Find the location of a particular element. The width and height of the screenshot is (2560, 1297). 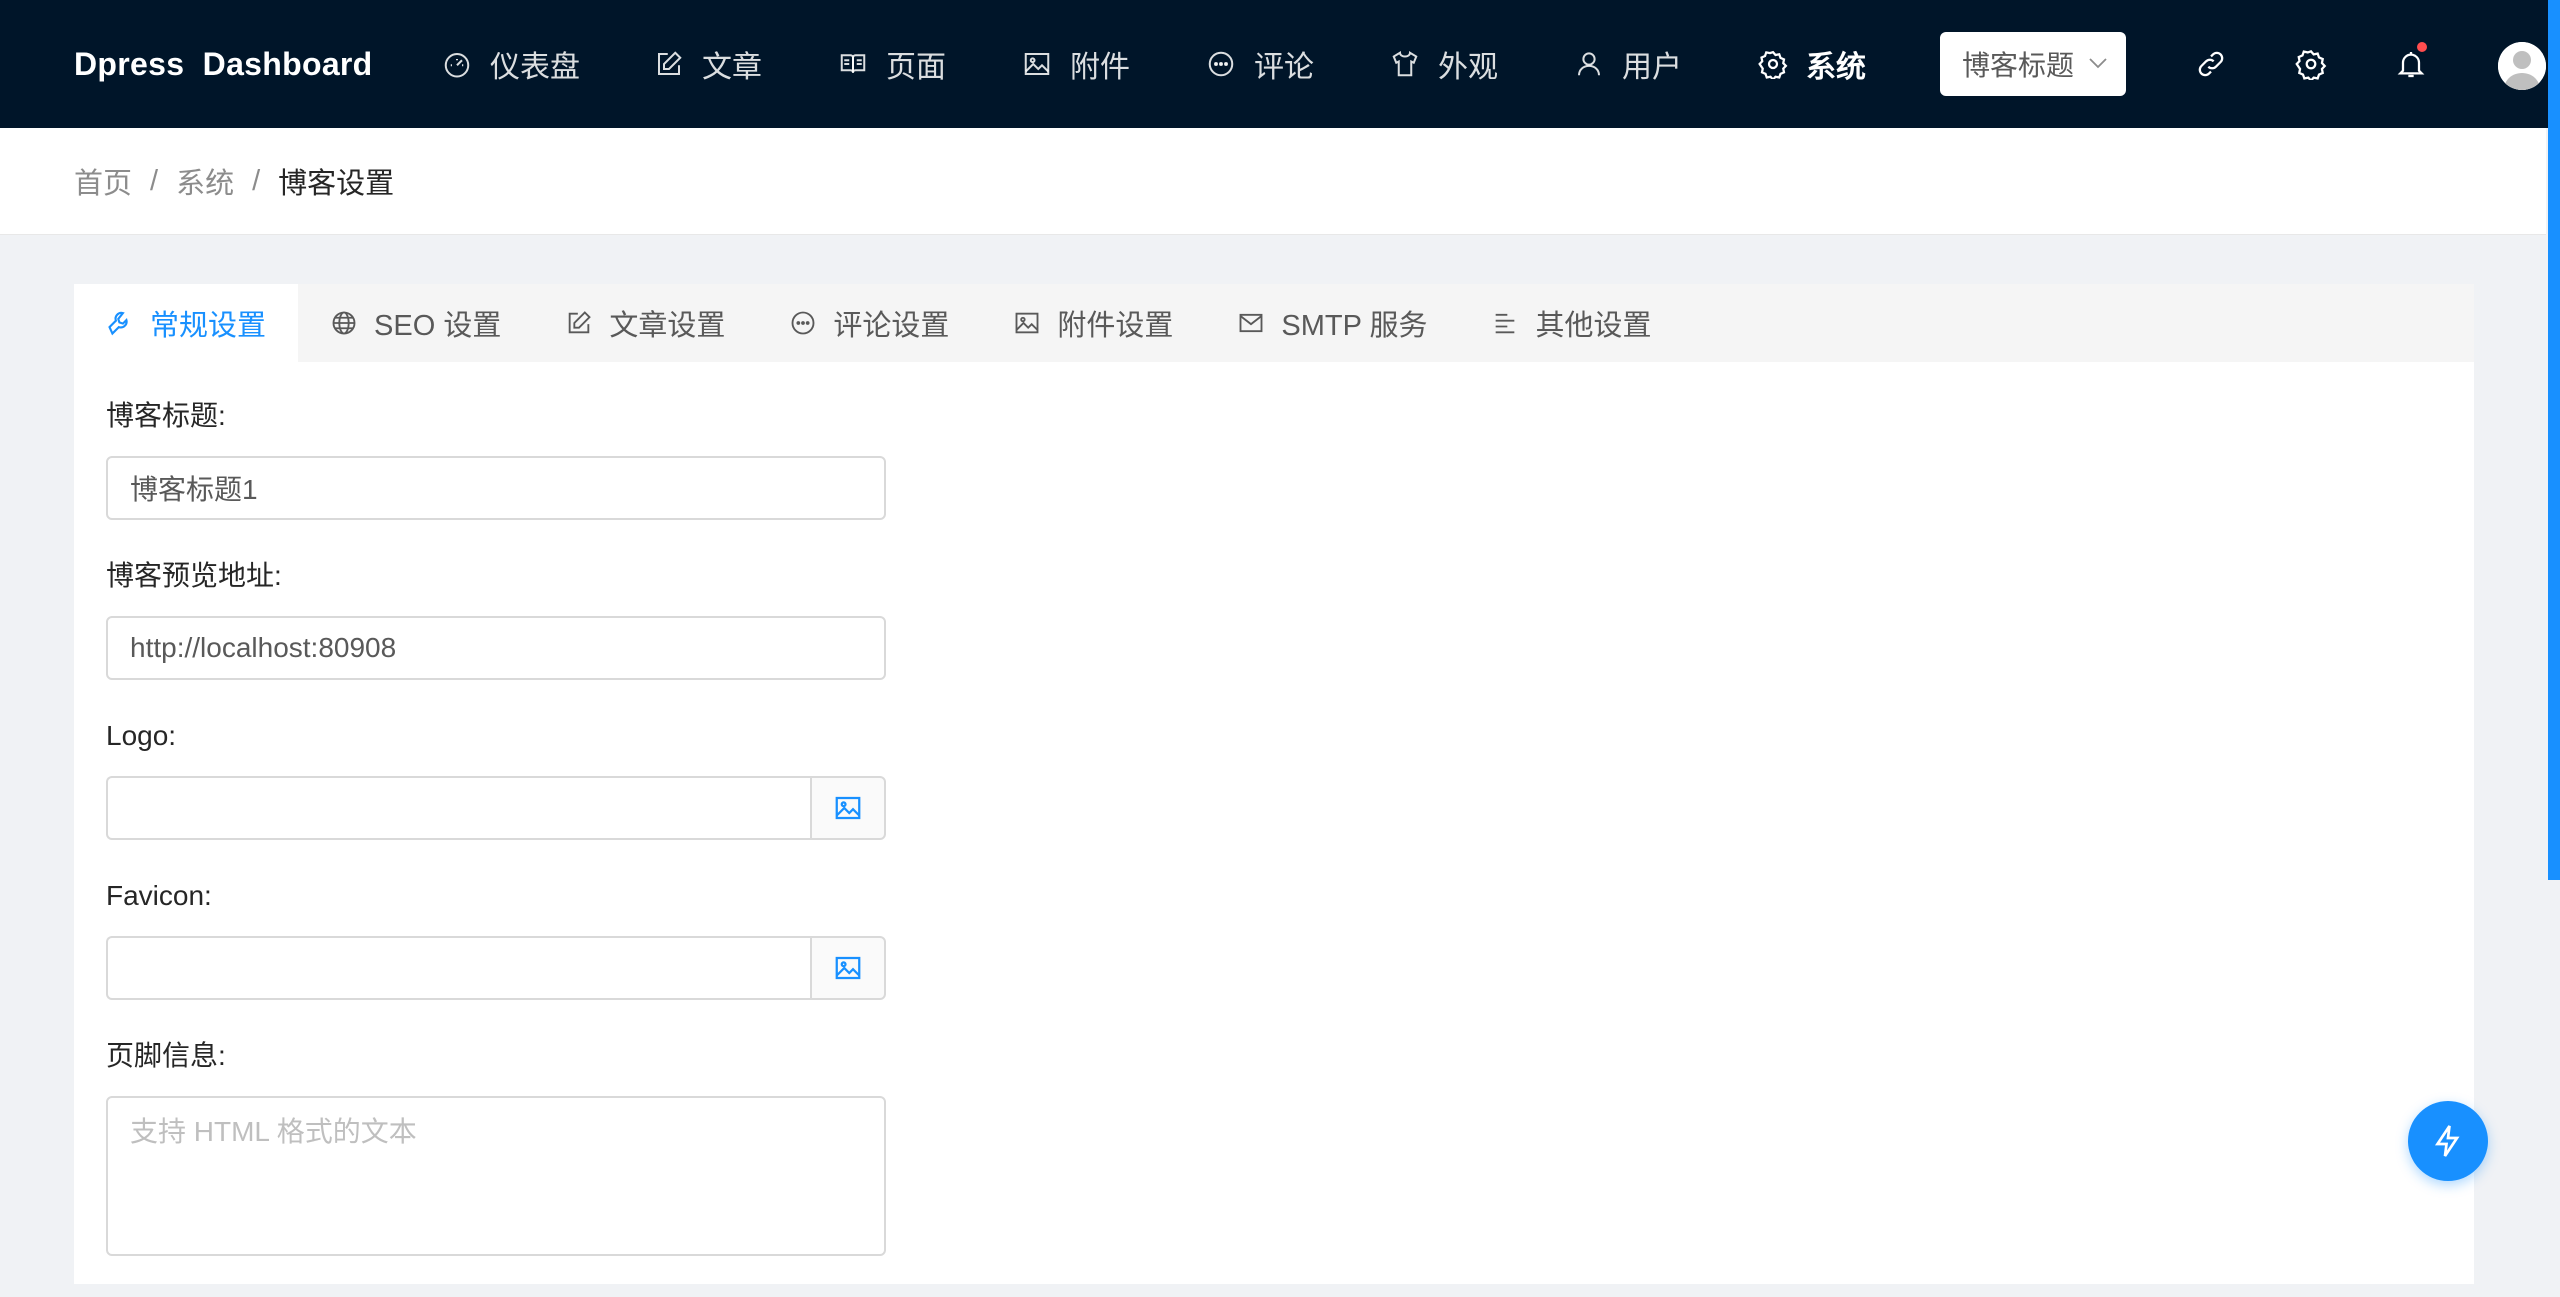

blog-title-input is located at coordinates (496, 488).